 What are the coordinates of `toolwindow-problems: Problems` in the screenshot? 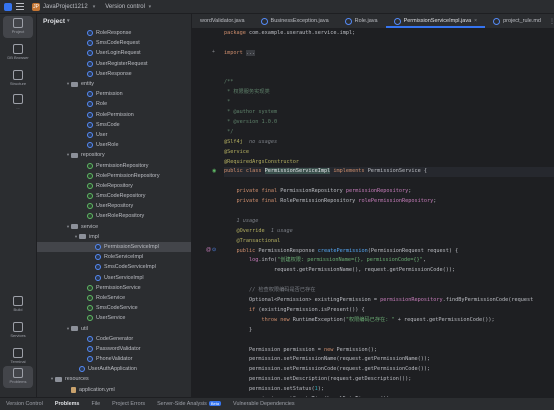 It's located at (18, 377).